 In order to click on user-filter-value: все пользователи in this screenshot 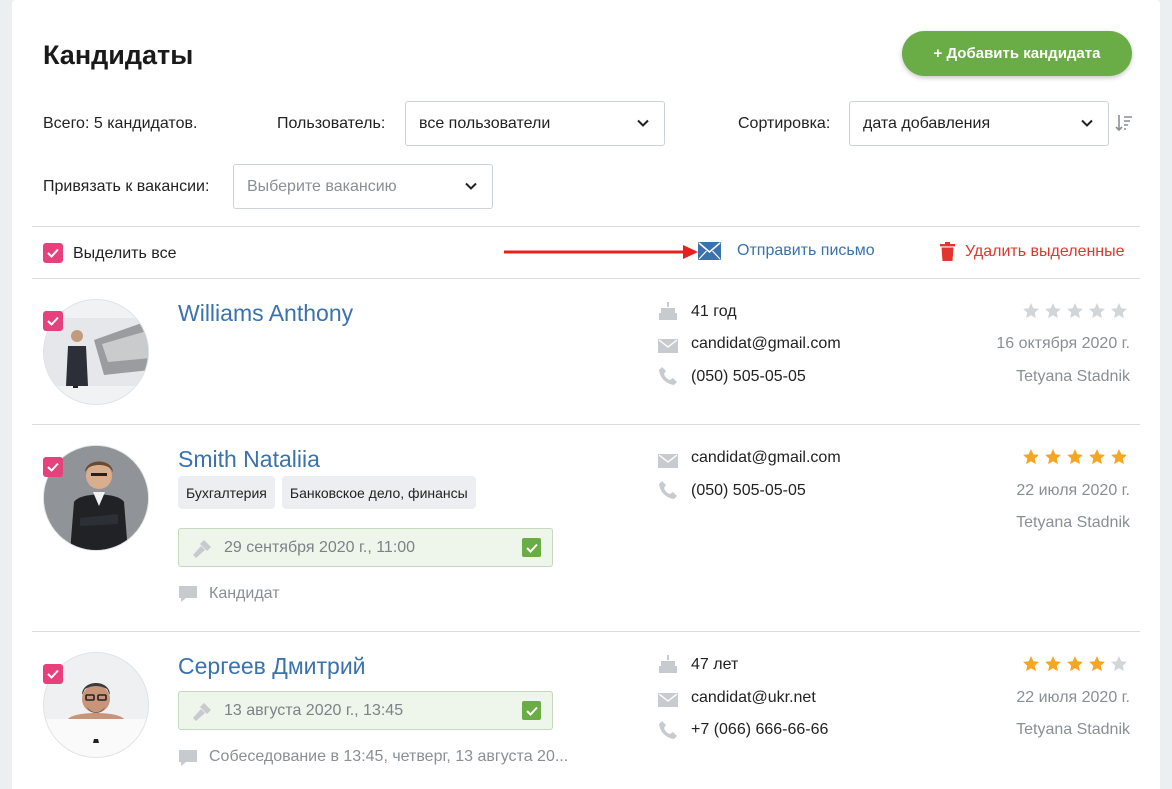, I will do `click(485, 123)`.